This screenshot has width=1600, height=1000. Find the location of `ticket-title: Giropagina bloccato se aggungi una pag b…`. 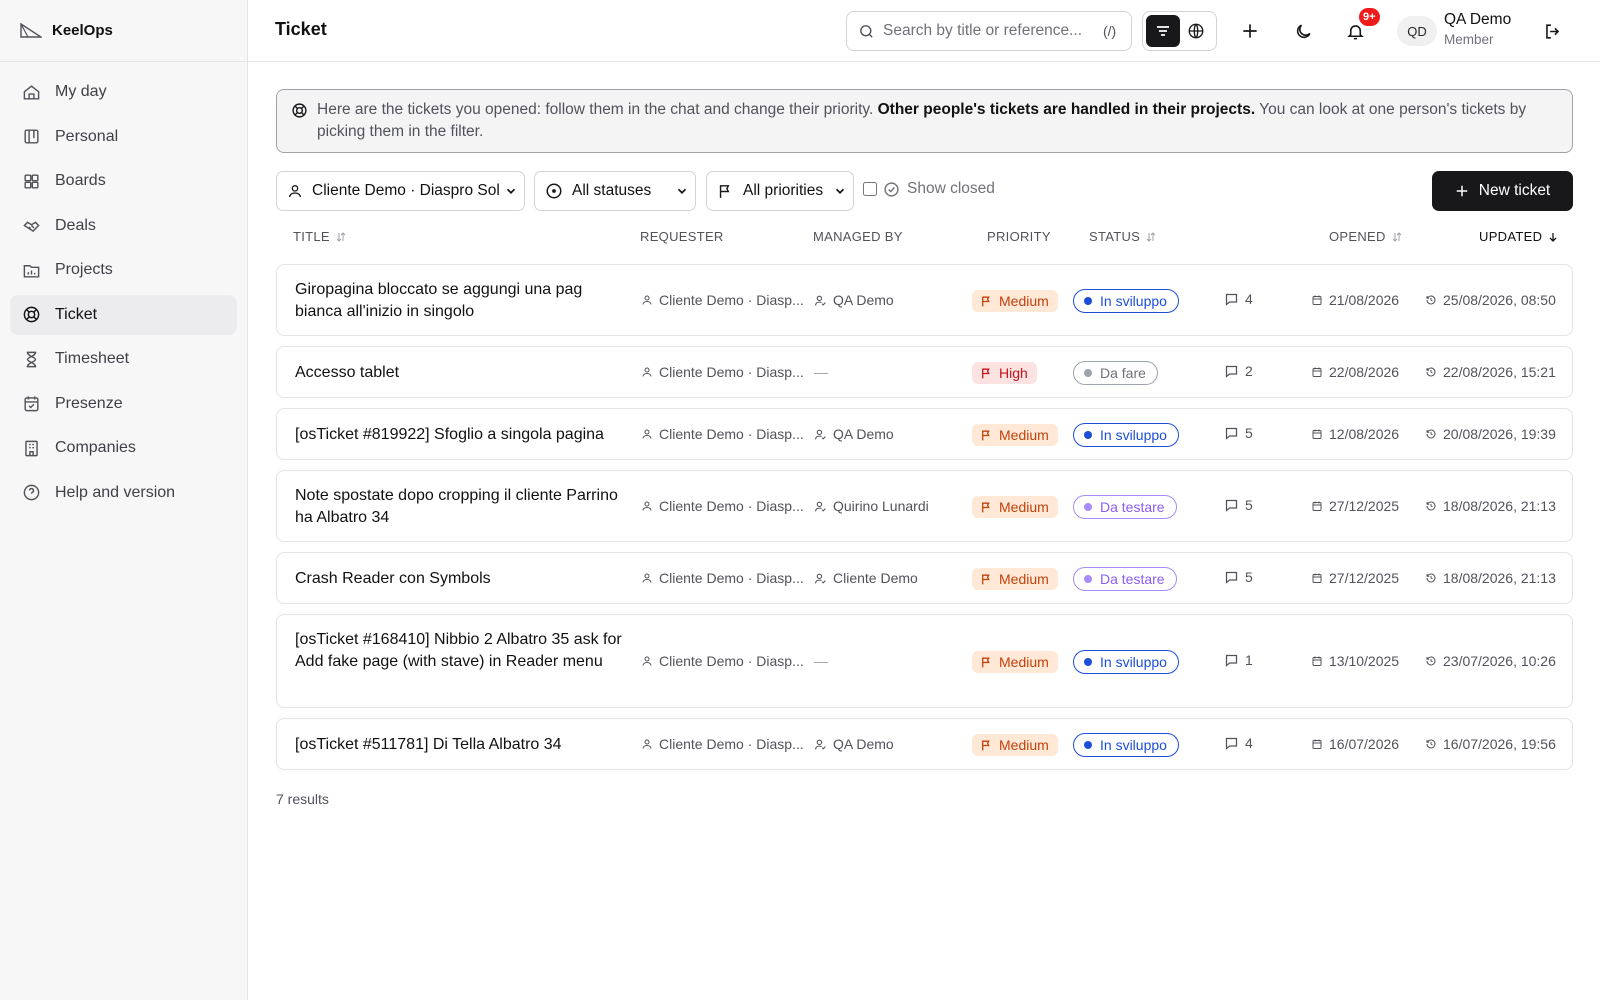

ticket-title: Giropagina bloccato se aggungi una pag b… is located at coordinates (460, 301).